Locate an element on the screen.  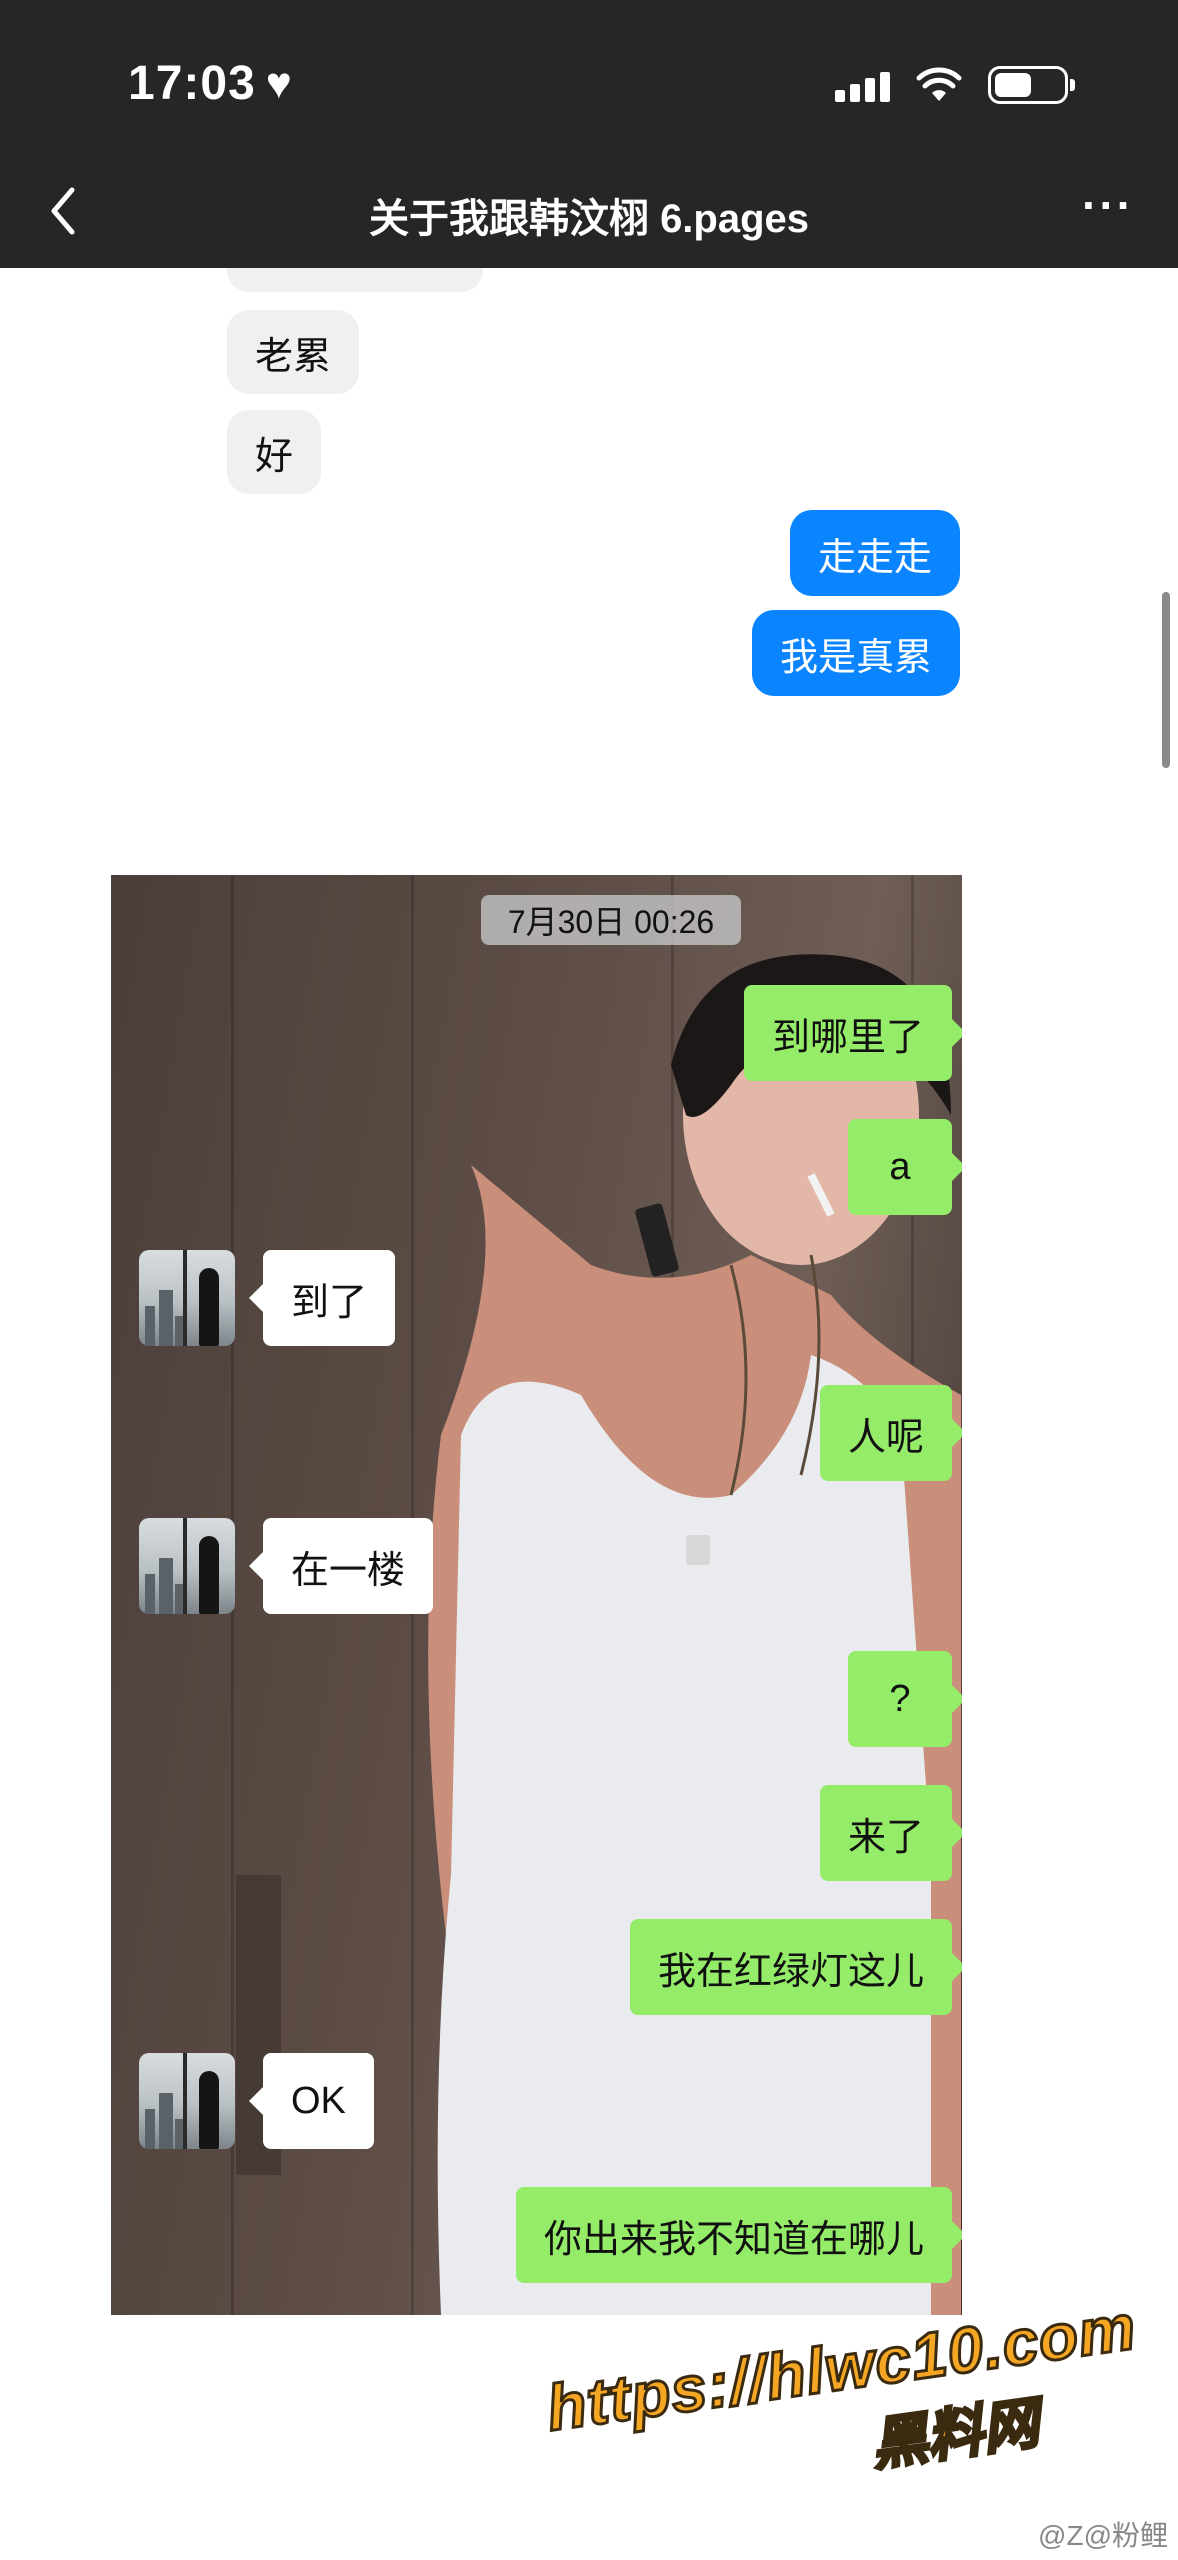
chat-message-sent: 我在红绿灯这儿 is located at coordinates (795, 1967).